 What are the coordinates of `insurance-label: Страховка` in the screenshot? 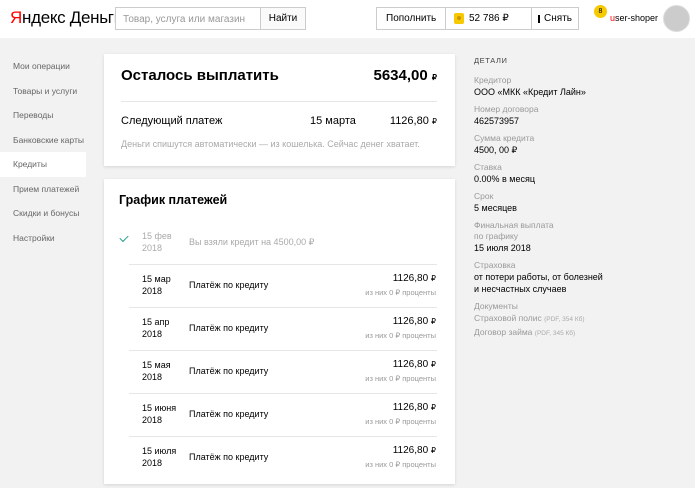 It's located at (495, 265).